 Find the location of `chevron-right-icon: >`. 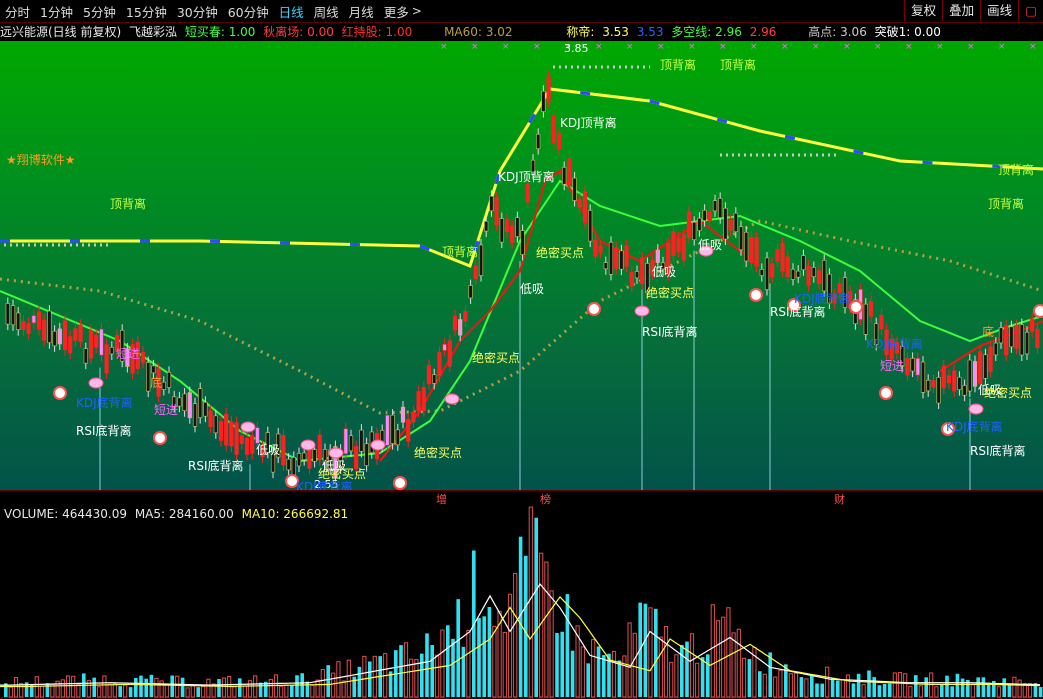

chevron-right-icon: > is located at coordinates (417, 11).